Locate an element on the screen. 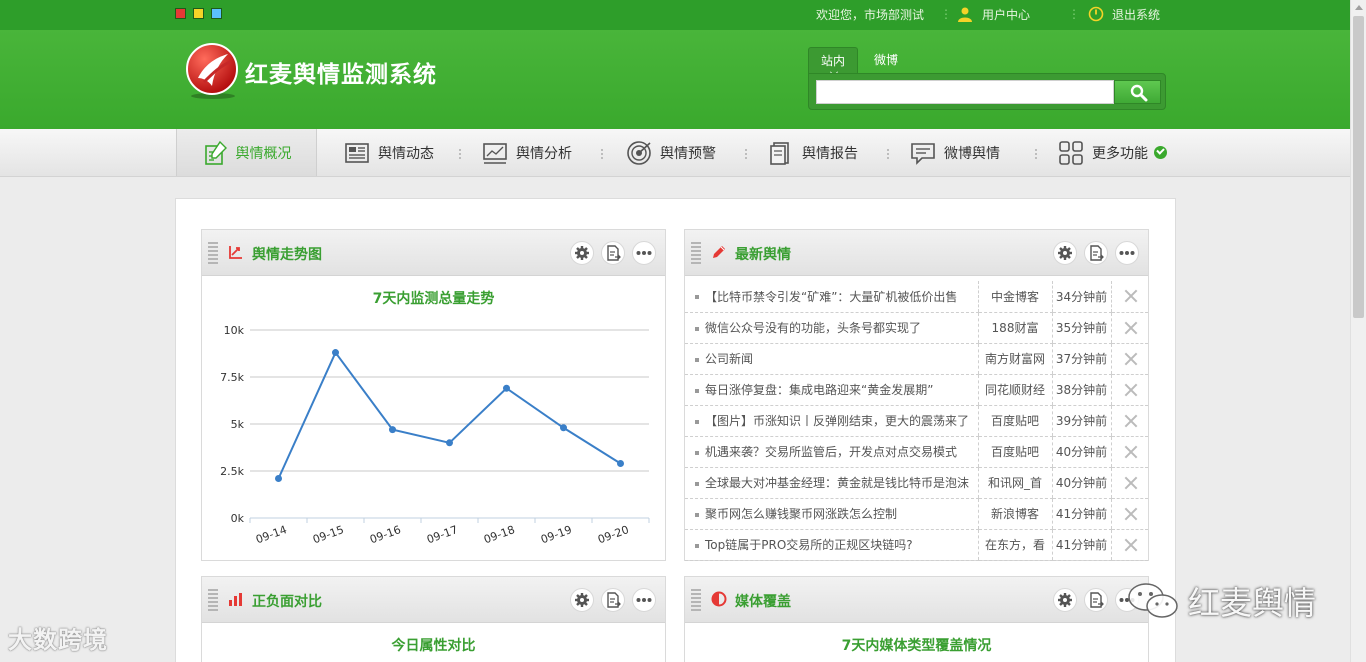 The width and height of the screenshot is (1366, 662). news-title: 【图片】币涨知识丨反弹刚结束，更大的震荡来了 is located at coordinates (831, 421).